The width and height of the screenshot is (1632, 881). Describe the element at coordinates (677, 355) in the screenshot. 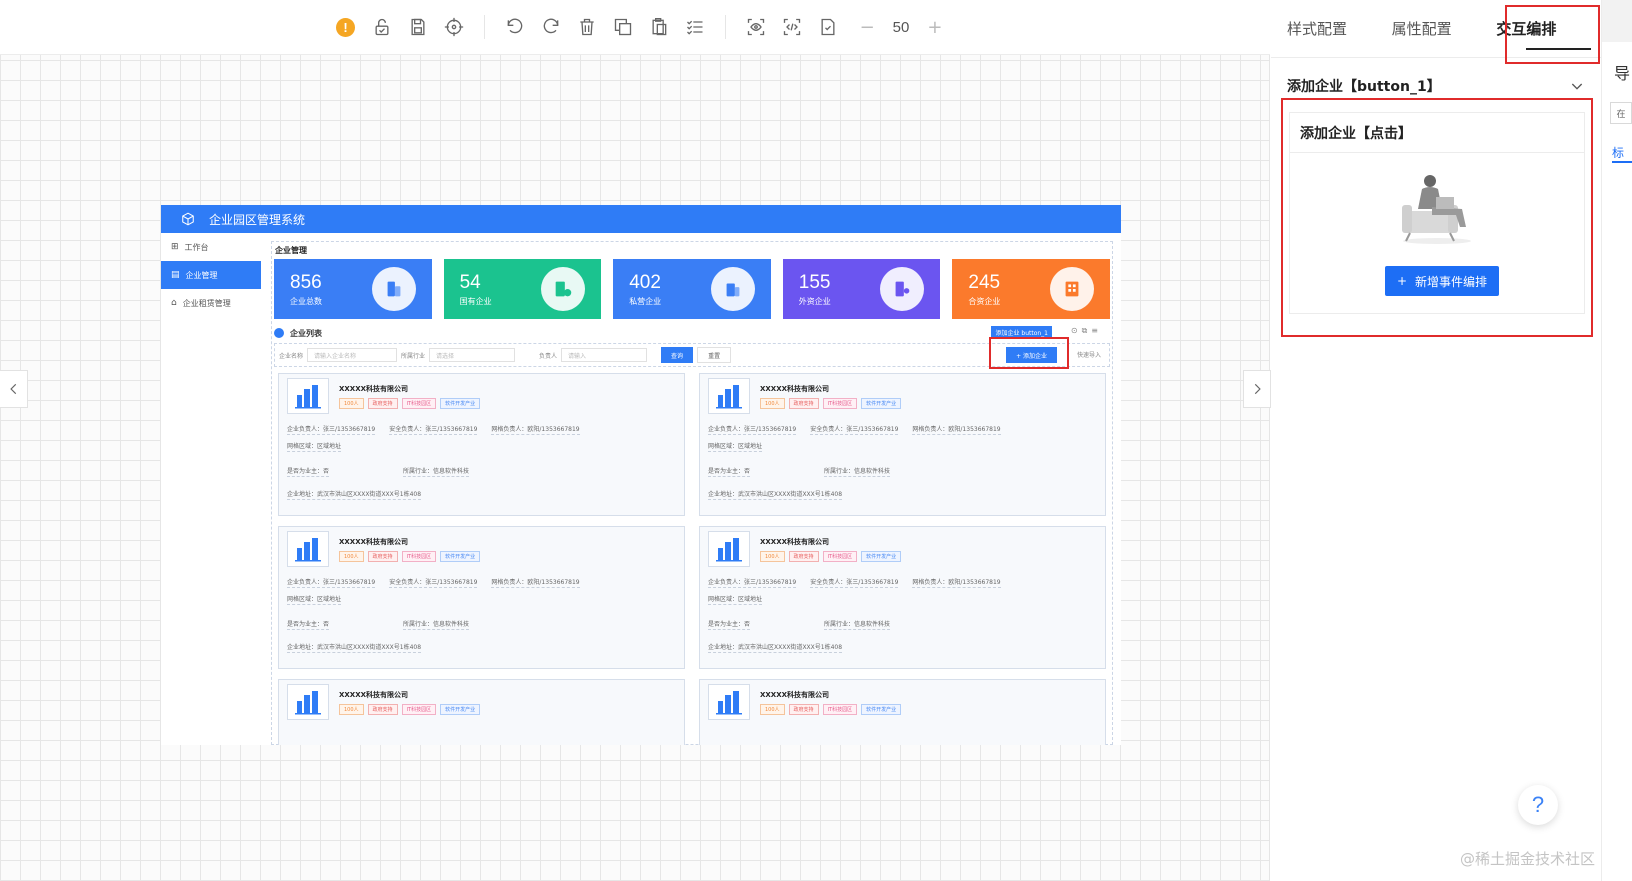

I see `query-button: 查询` at that location.